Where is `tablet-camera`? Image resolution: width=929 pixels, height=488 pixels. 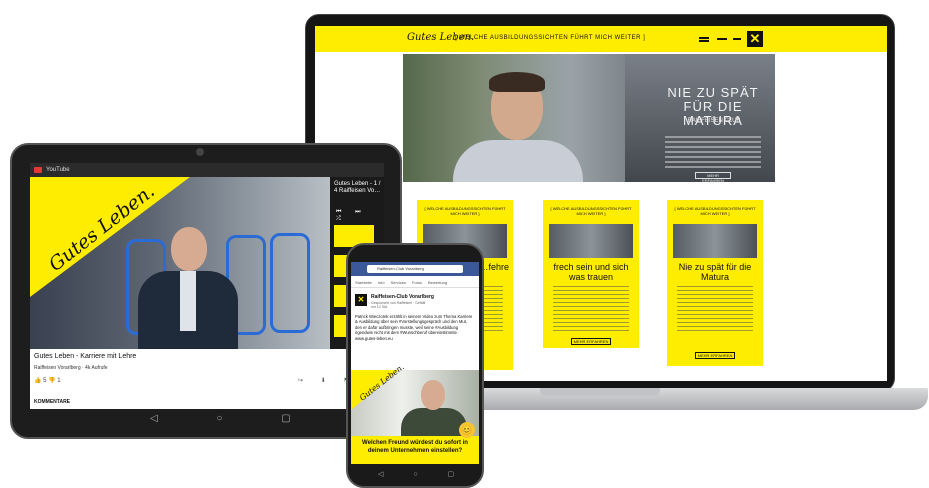
tablet-camera is located at coordinates (200, 152).